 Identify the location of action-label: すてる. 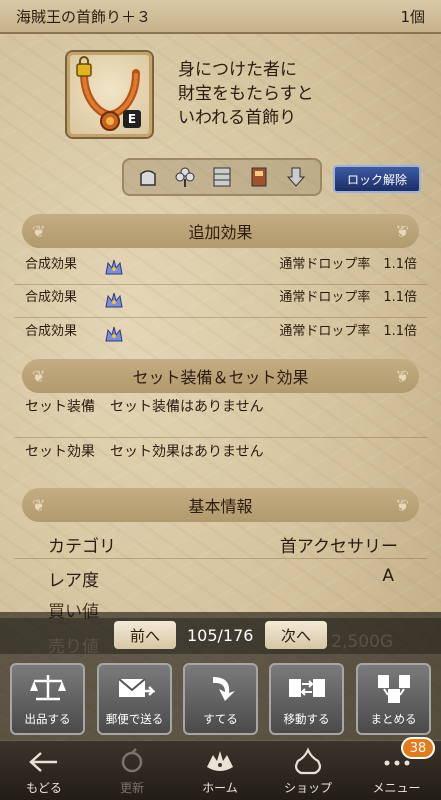
(220, 719).